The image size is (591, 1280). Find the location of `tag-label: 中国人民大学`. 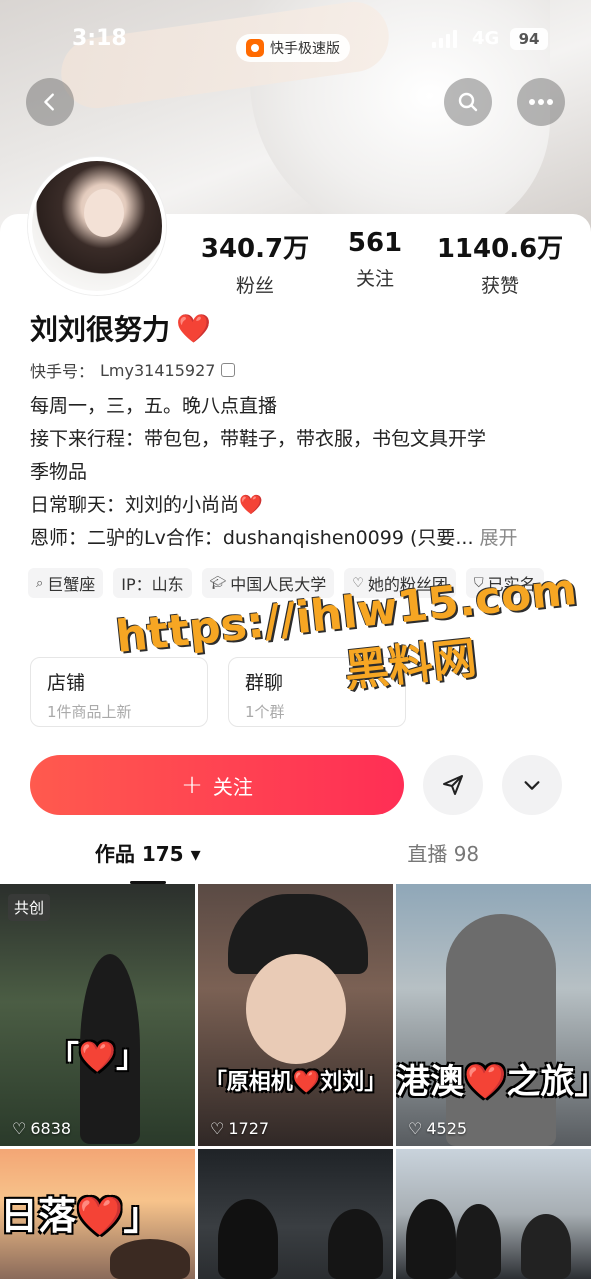

tag-label: 中国人民大学 is located at coordinates (278, 584).